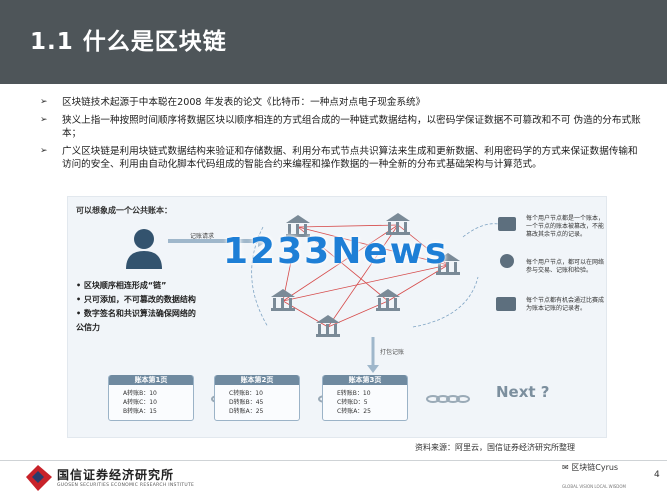 The width and height of the screenshot is (667, 500). What do you see at coordinates (140, 402) in the screenshot?
I see `ledger-row: A转账C：10` at bounding box center [140, 402].